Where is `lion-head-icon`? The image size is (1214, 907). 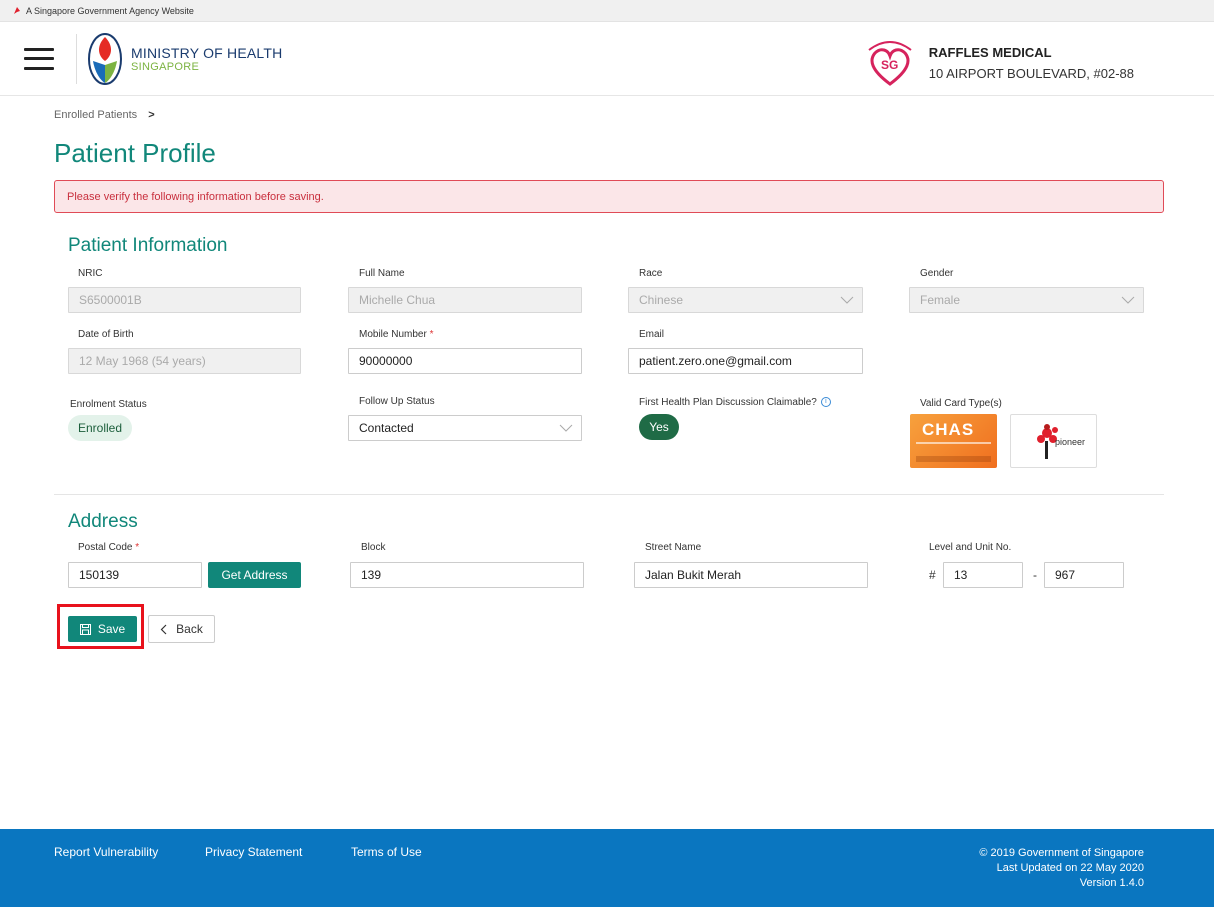
lion-head-icon is located at coordinates (17, 10).